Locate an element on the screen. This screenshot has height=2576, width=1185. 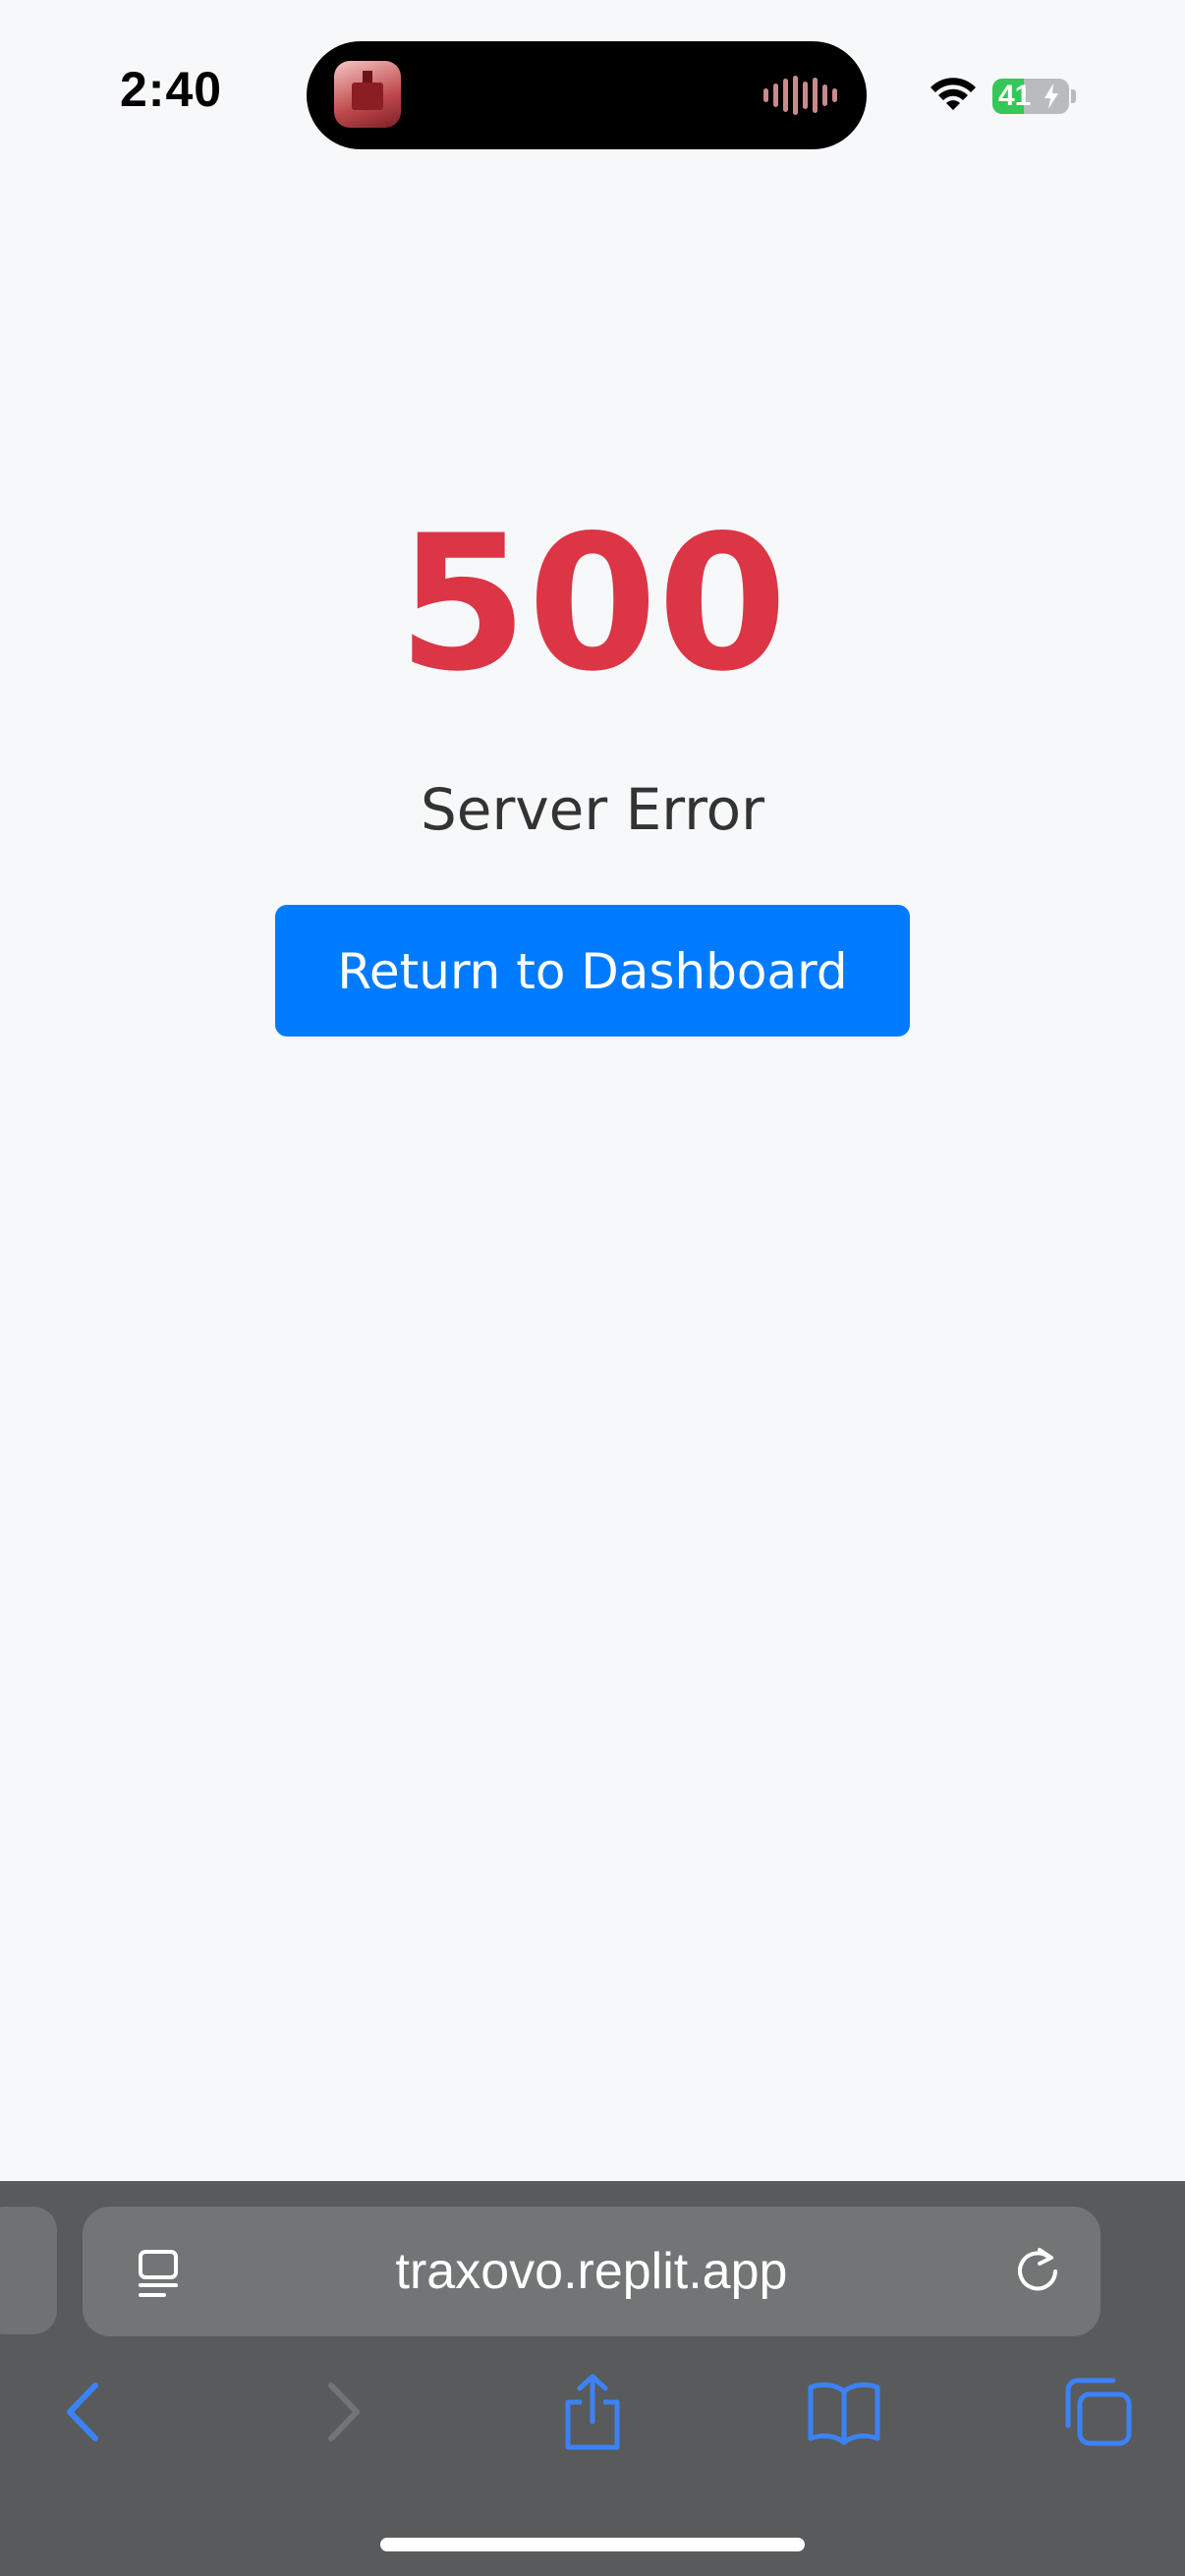
share-icon is located at coordinates (592, 2412).